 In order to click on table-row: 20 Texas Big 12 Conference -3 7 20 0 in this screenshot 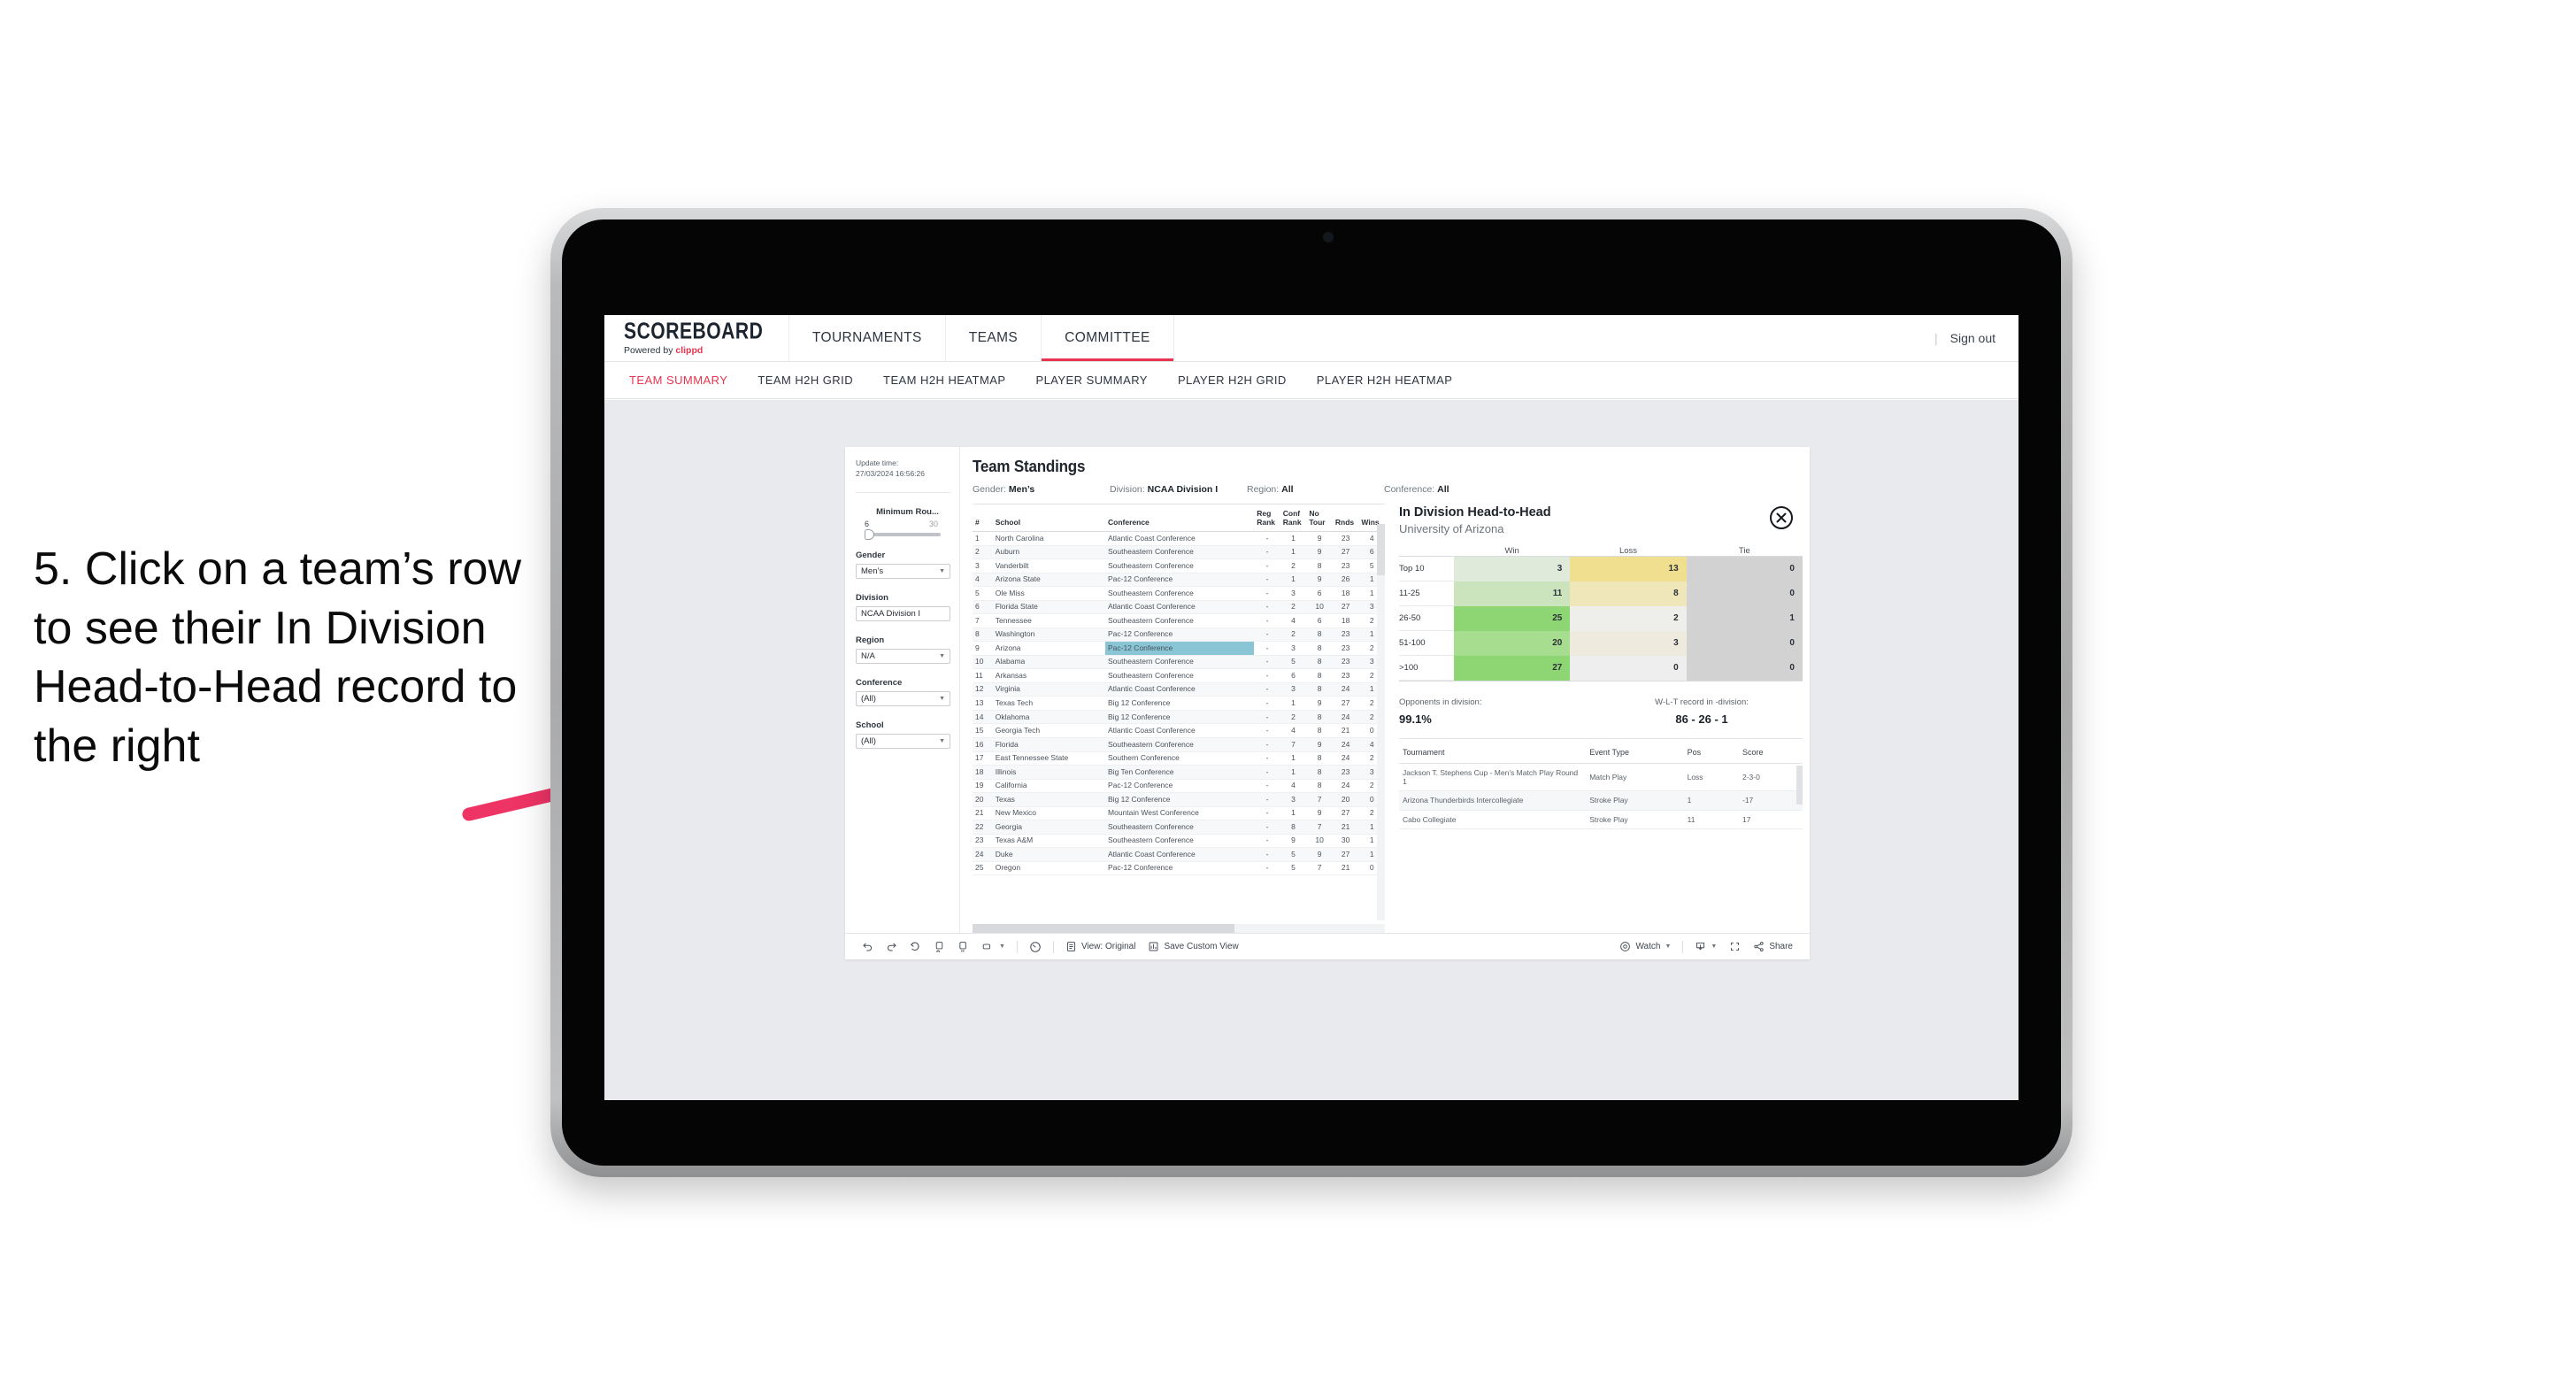, I will do `click(1179, 799)`.